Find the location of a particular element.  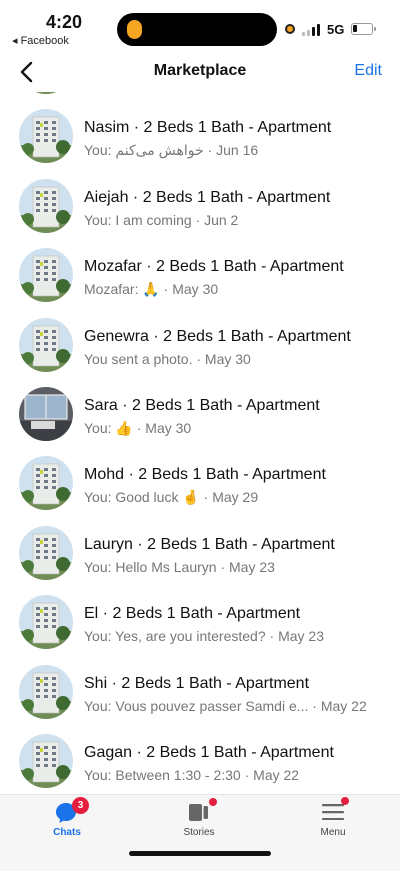

status-bar: 4:20 ◂ Facebook 5G is located at coordinates (200, 26).